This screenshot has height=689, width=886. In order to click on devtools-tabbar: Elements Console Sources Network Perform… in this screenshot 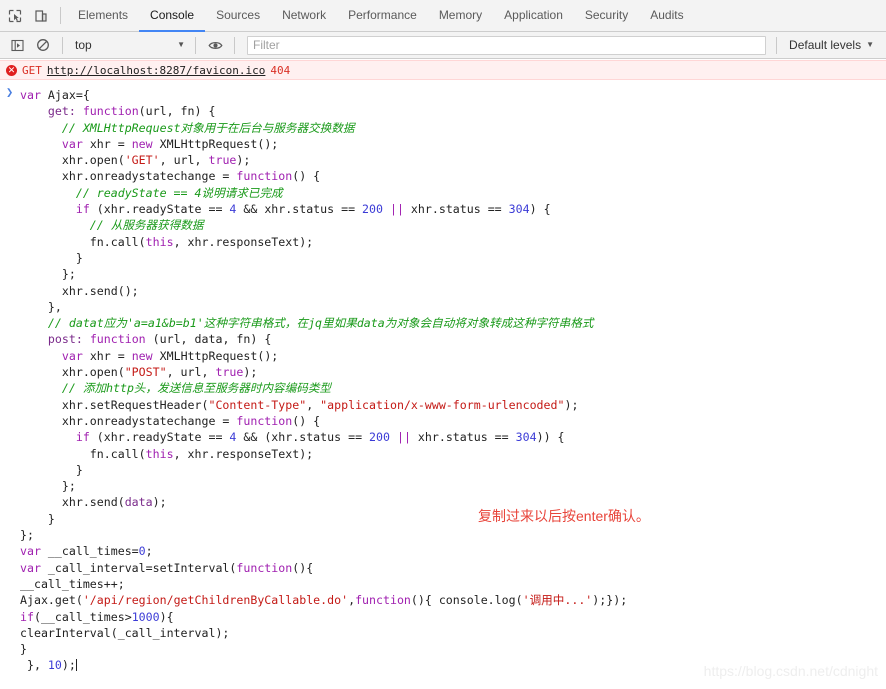, I will do `click(443, 16)`.